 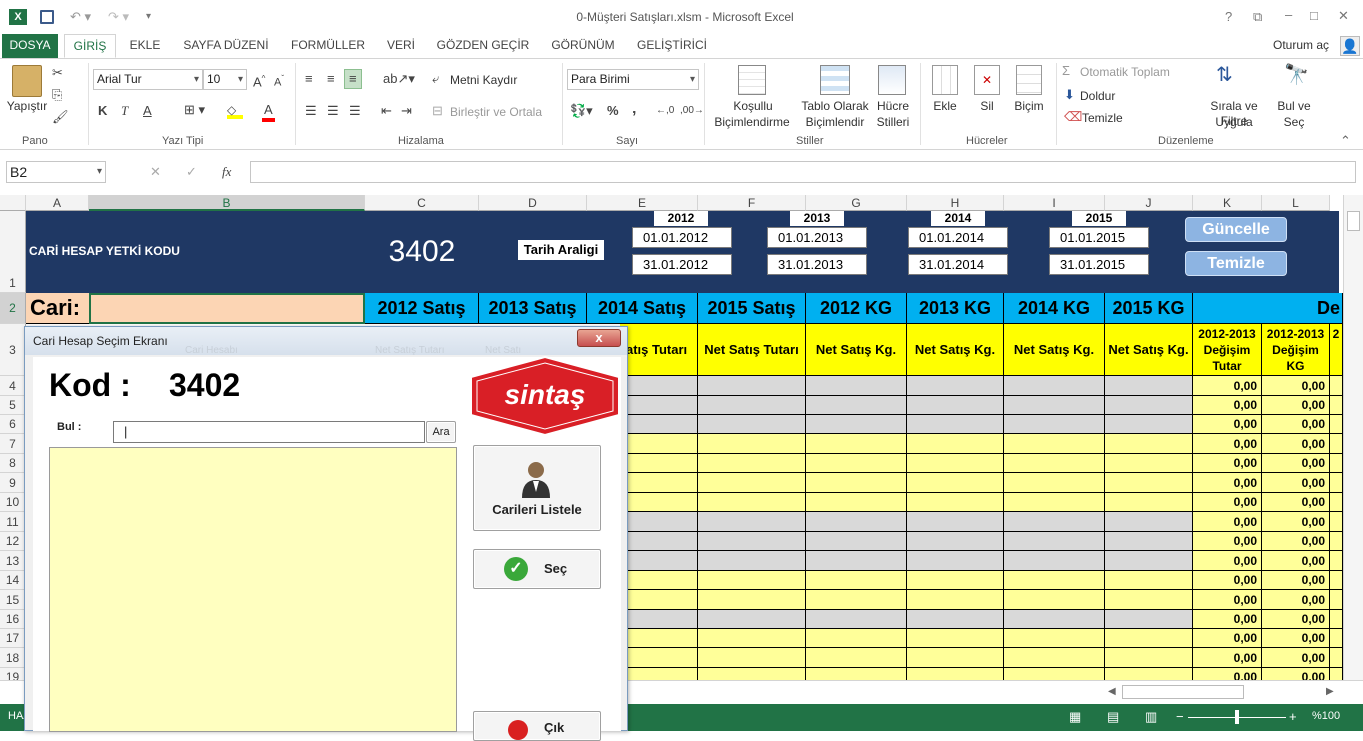 What do you see at coordinates (987, 80) in the screenshot?
I see `delete-cells-icon: ✕` at bounding box center [987, 80].